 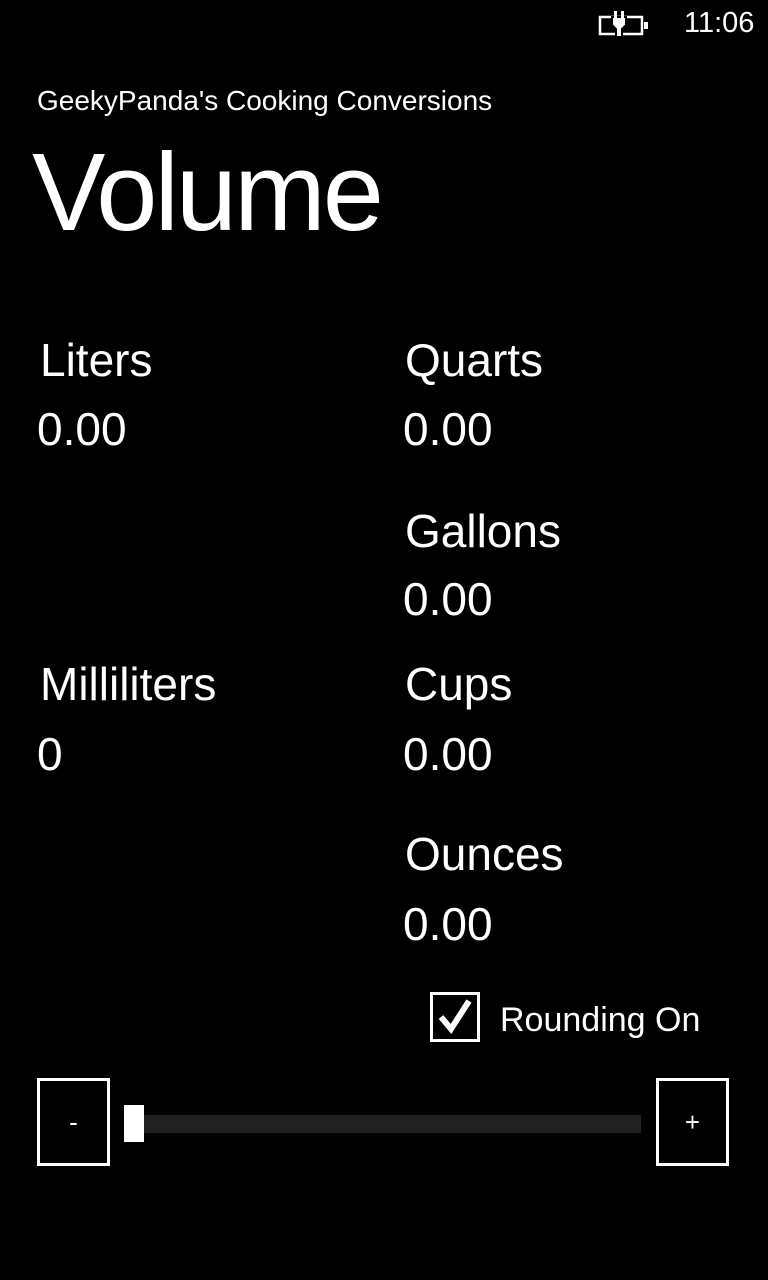 What do you see at coordinates (459, 684) in the screenshot?
I see `cups-label: Cups` at bounding box center [459, 684].